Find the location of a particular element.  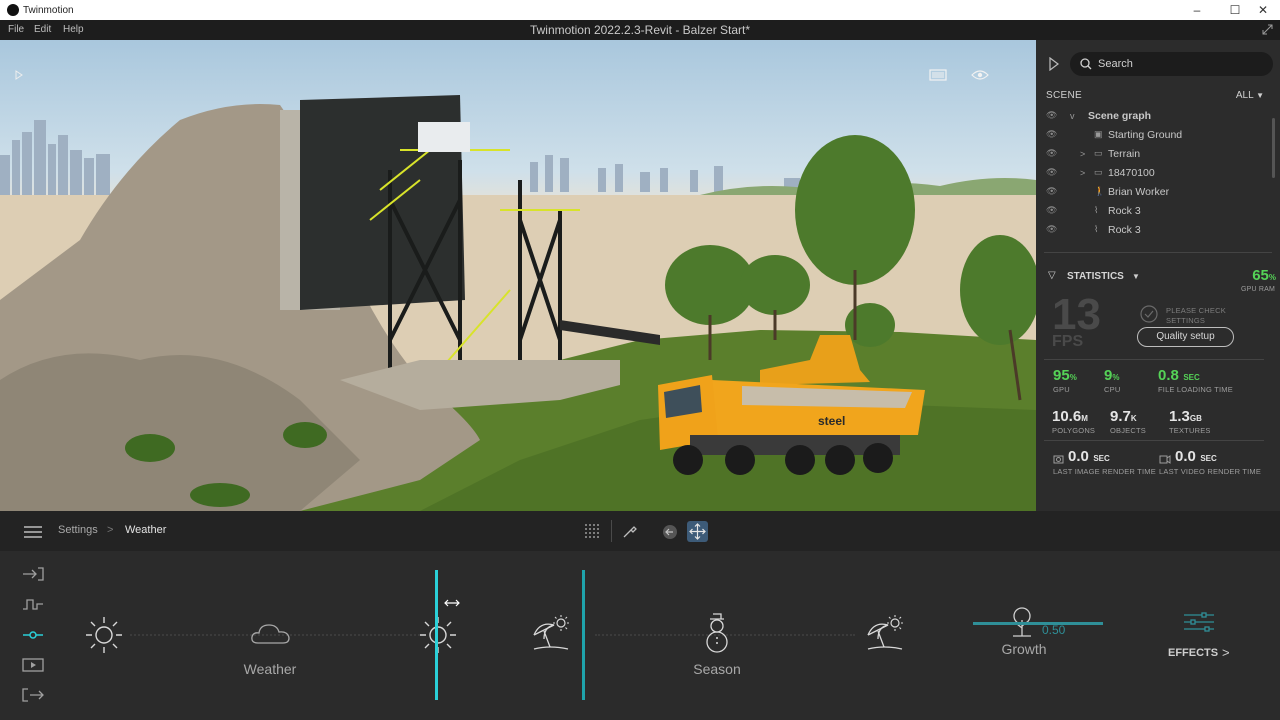

search-icon is located at coordinates (1086, 64).